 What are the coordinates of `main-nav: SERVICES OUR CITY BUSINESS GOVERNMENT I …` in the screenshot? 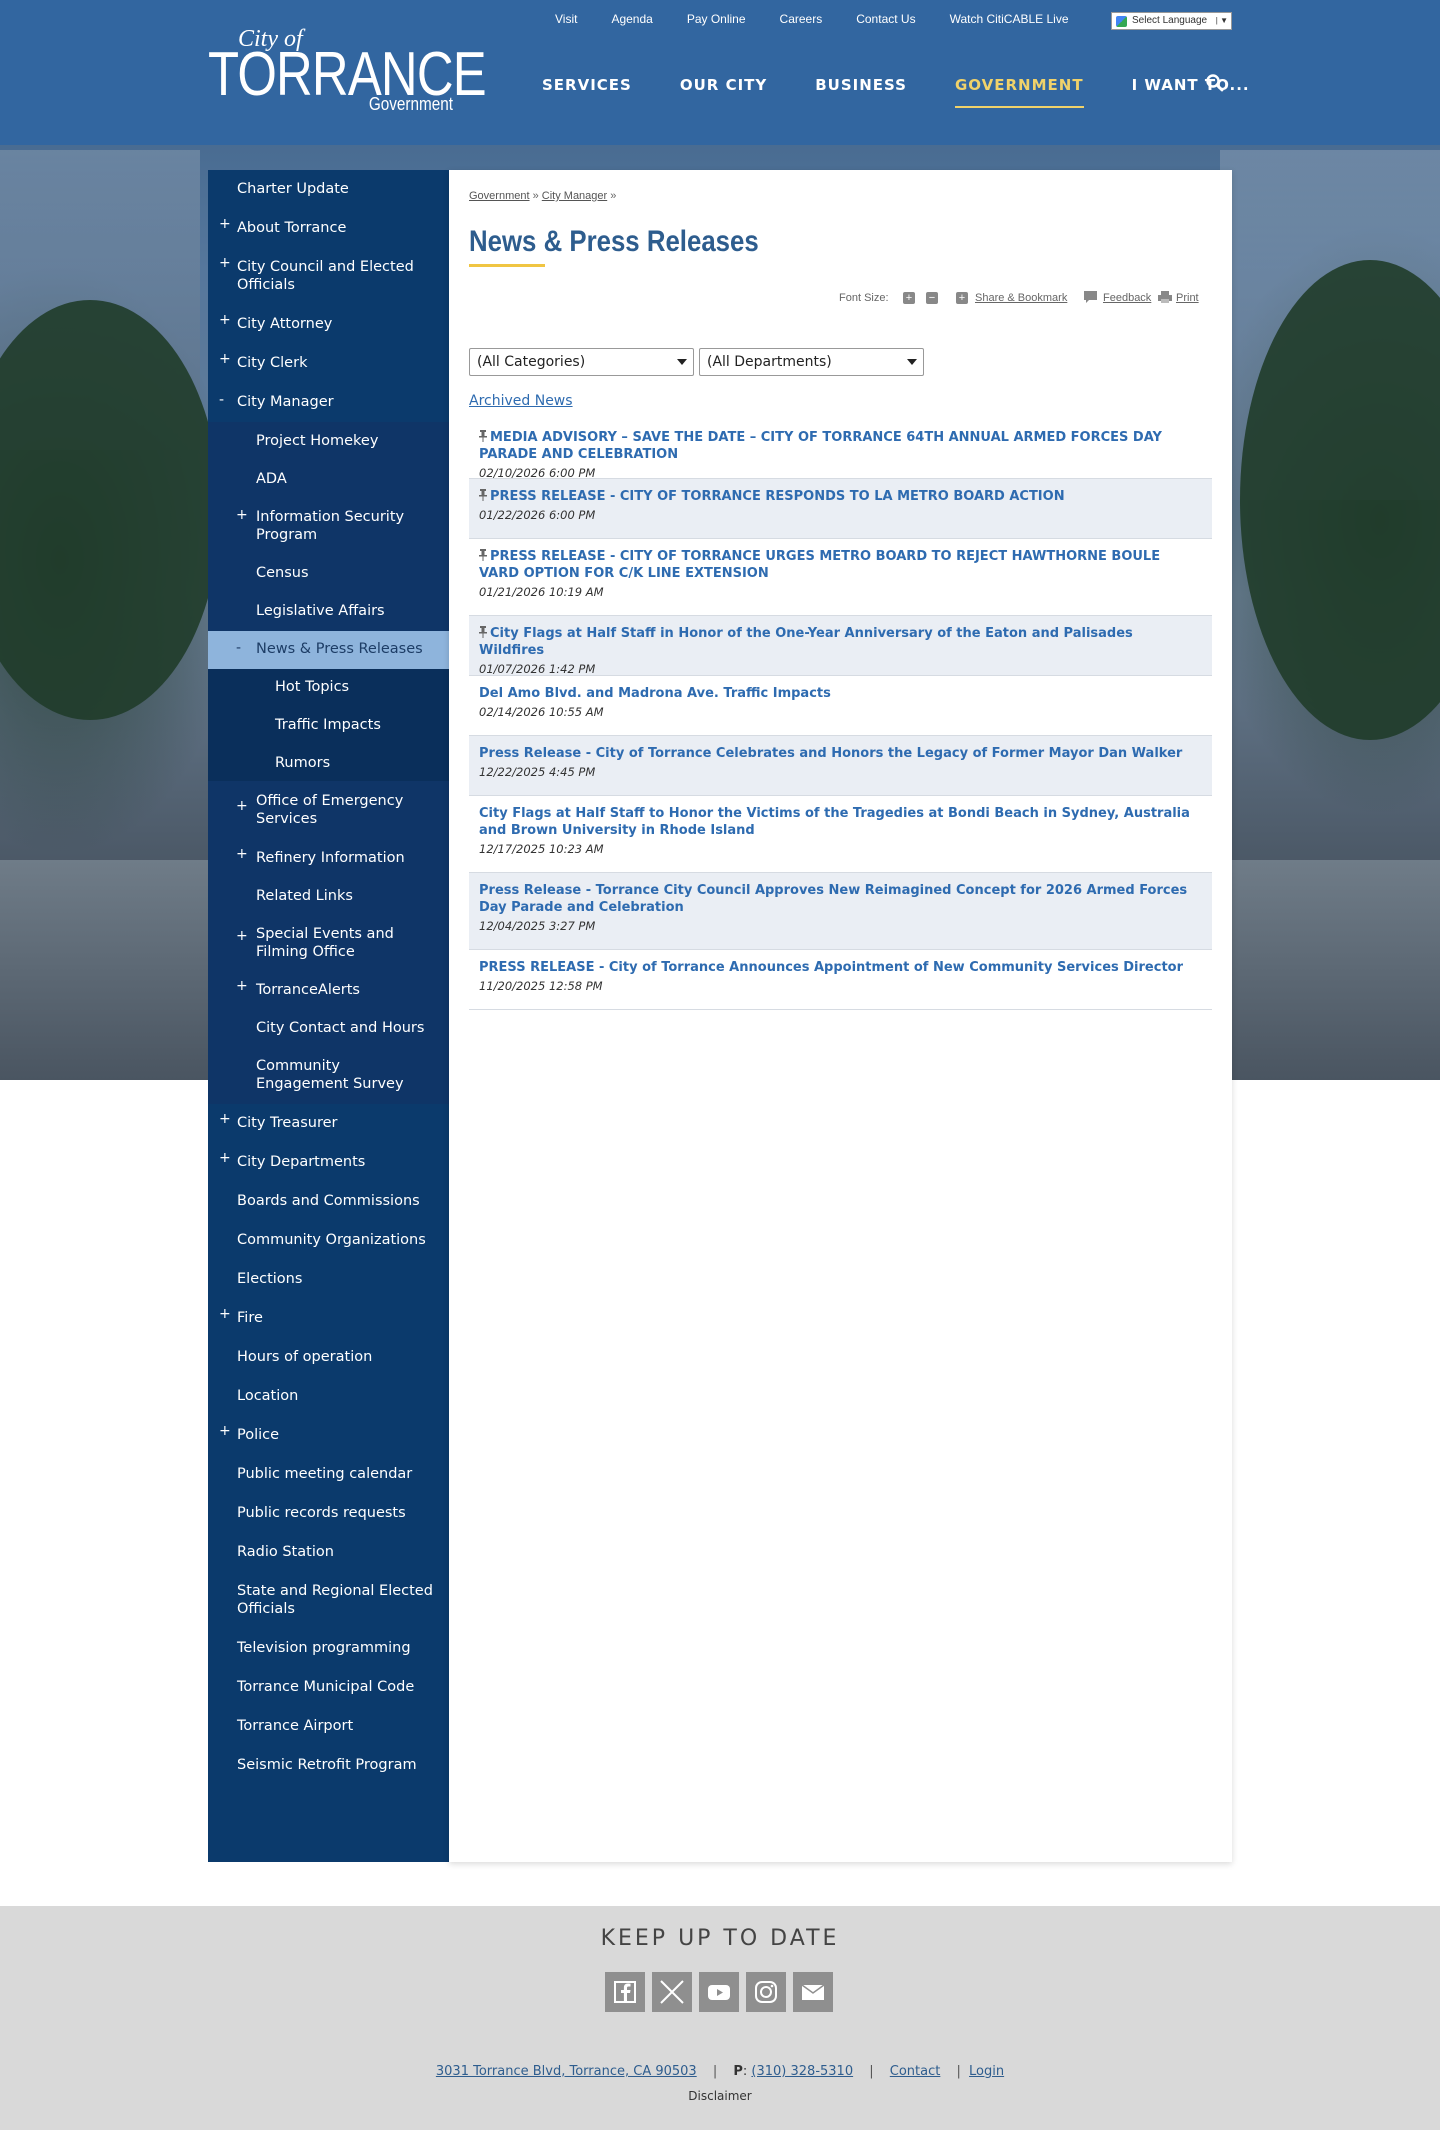 It's located at (920, 92).